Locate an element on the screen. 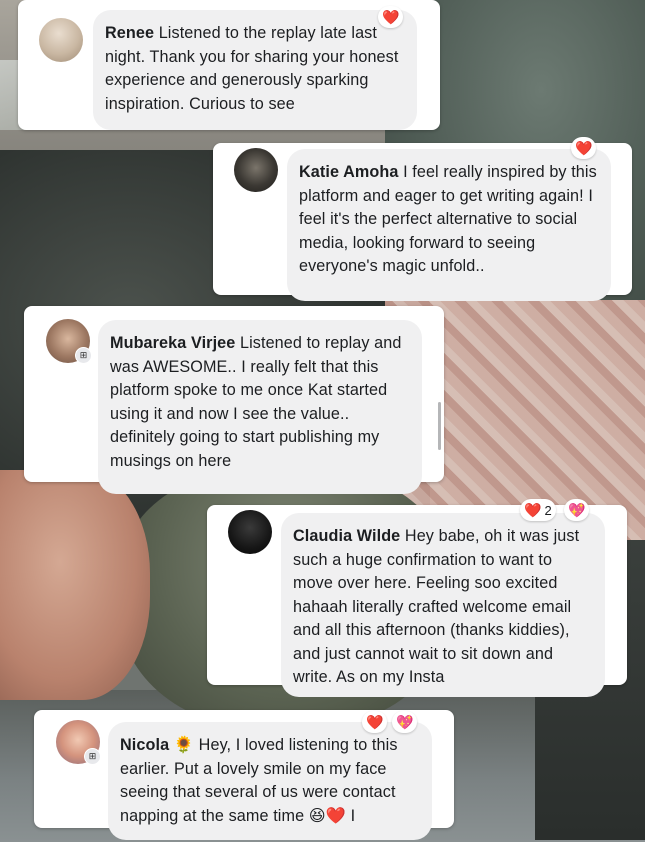 The height and width of the screenshot is (842, 645). reaction-pill: ❤️ 2 is located at coordinates (538, 510).